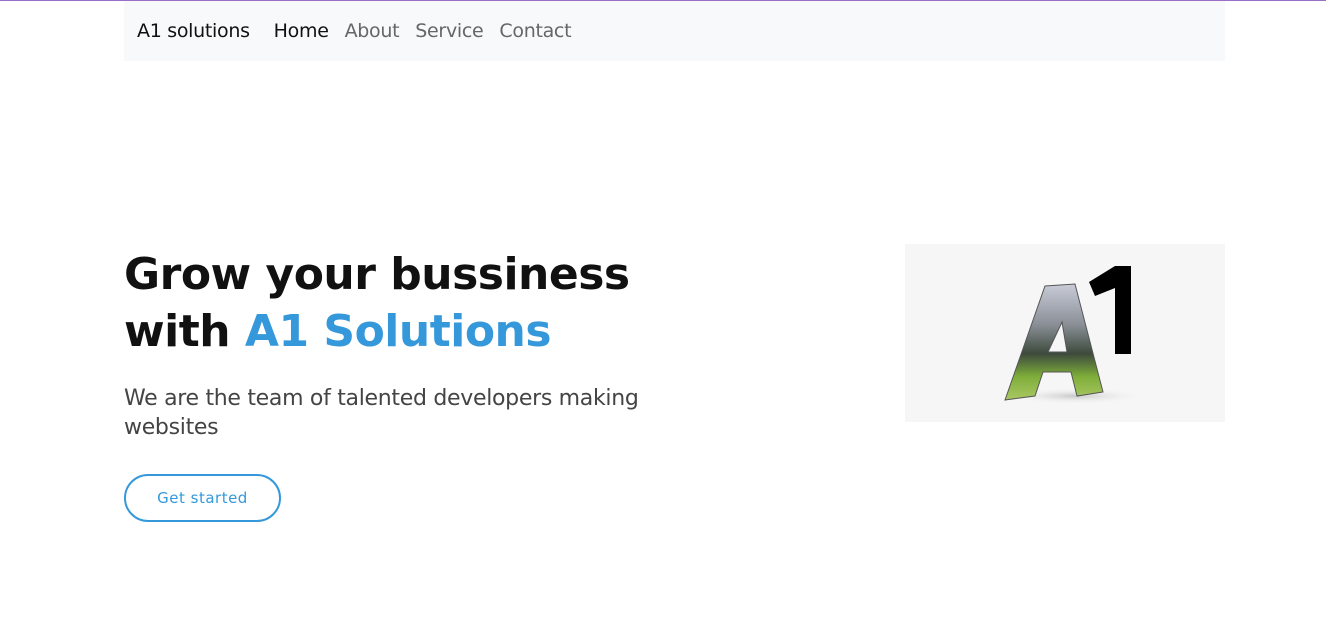 The height and width of the screenshot is (619, 1326). I want to click on nav-service: Service, so click(449, 31).